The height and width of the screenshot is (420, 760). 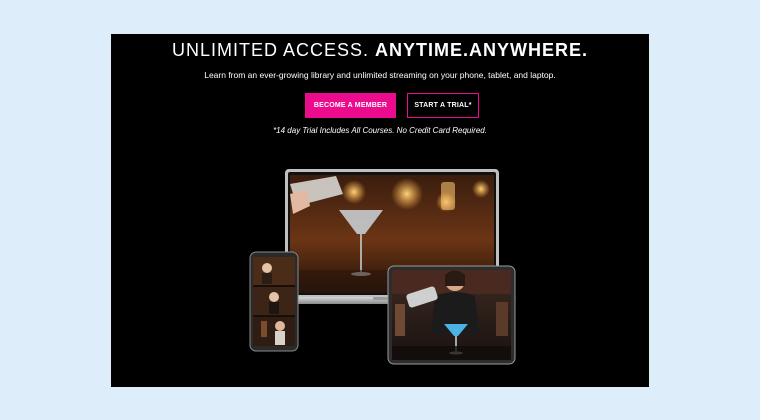 What do you see at coordinates (451, 315) in the screenshot?
I see `tablet-device` at bounding box center [451, 315].